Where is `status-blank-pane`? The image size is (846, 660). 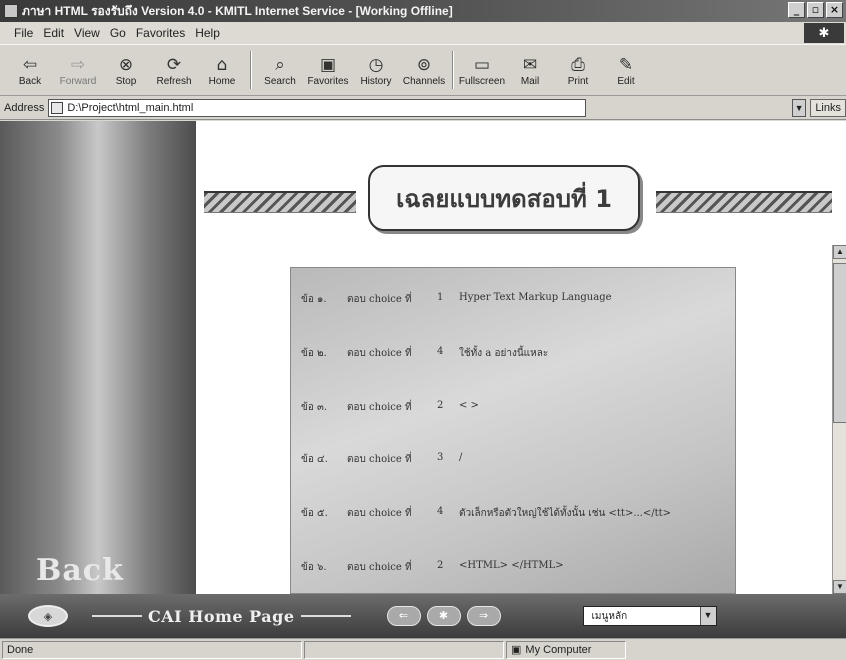
status-blank-pane is located at coordinates (404, 649).